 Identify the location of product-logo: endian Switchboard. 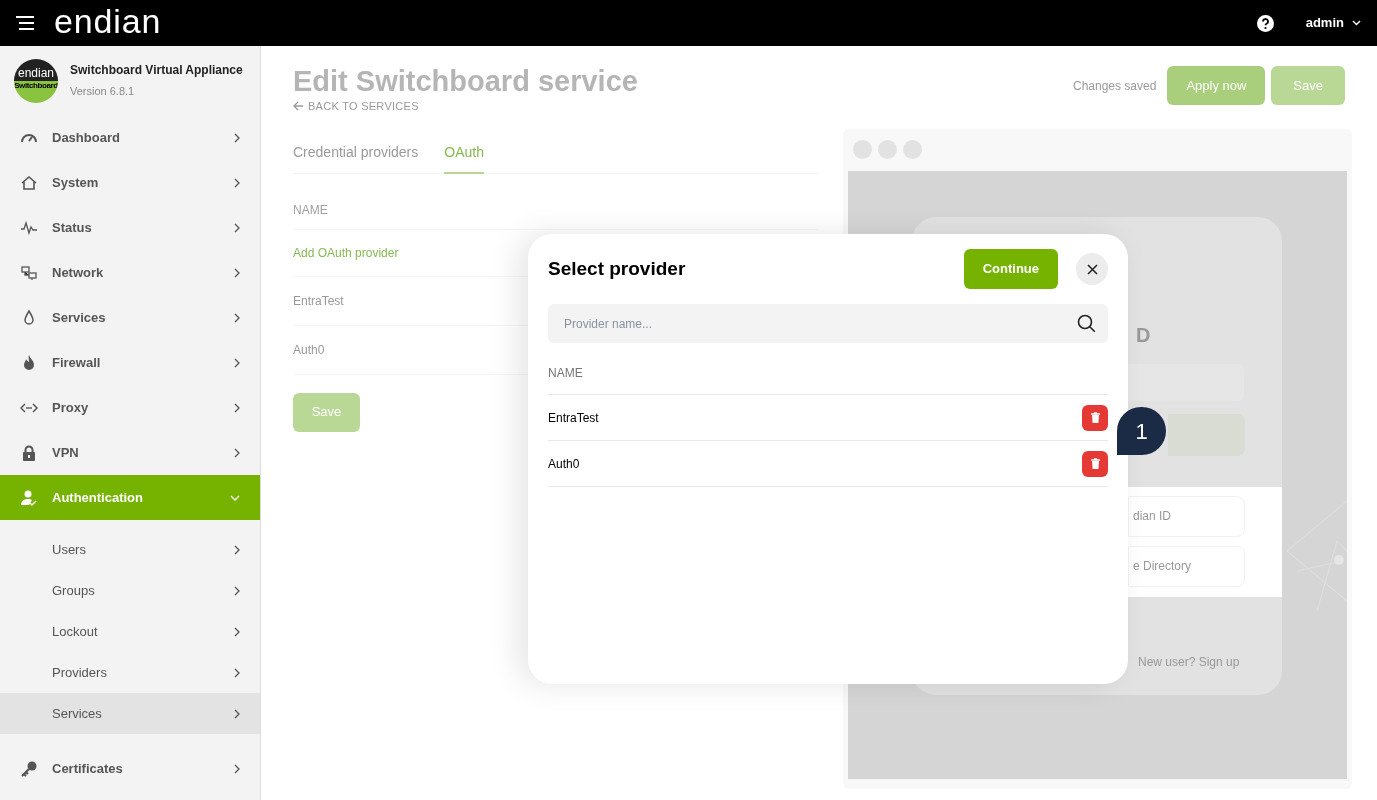
(36, 80).